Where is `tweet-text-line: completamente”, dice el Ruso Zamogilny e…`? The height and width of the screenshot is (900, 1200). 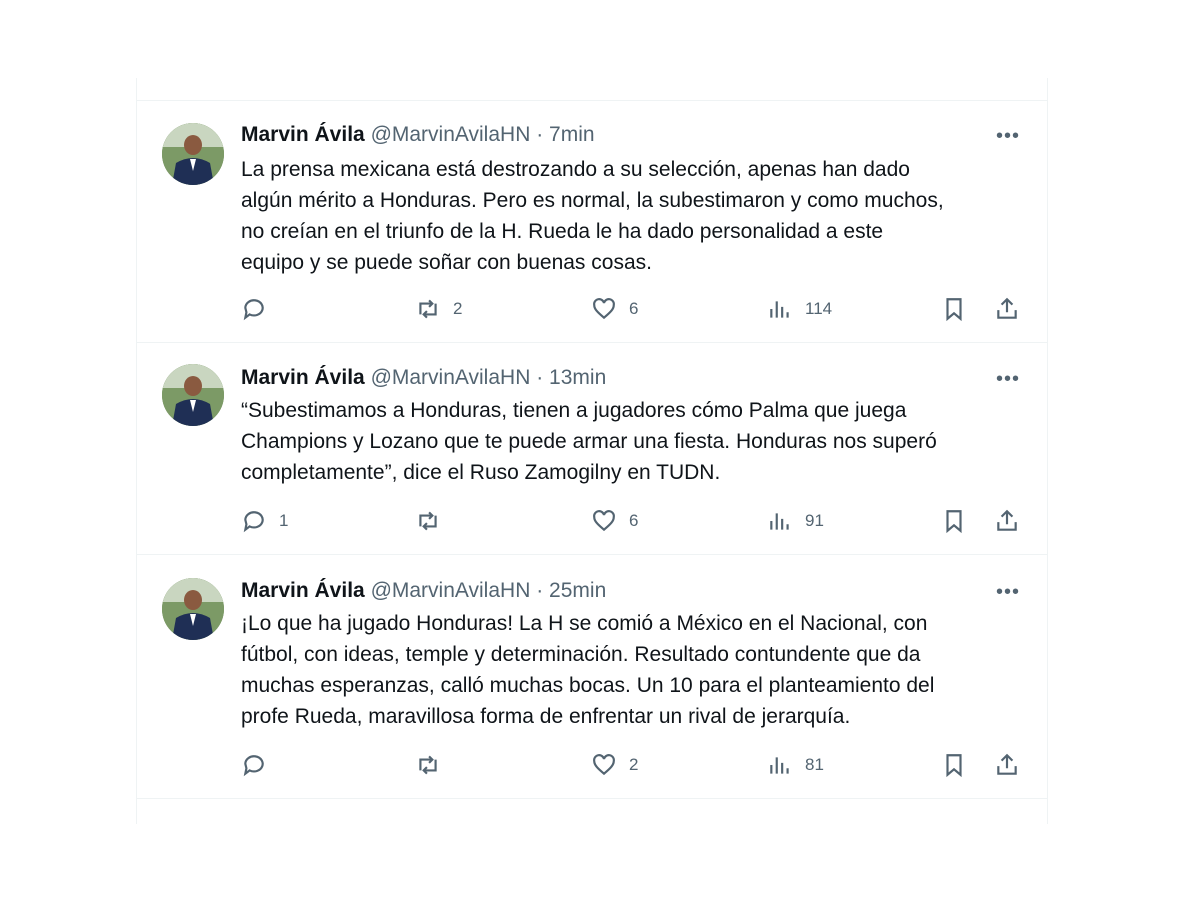 tweet-text-line: completamente”, dice el Ruso Zamogilny e… is located at coordinates (481, 472).